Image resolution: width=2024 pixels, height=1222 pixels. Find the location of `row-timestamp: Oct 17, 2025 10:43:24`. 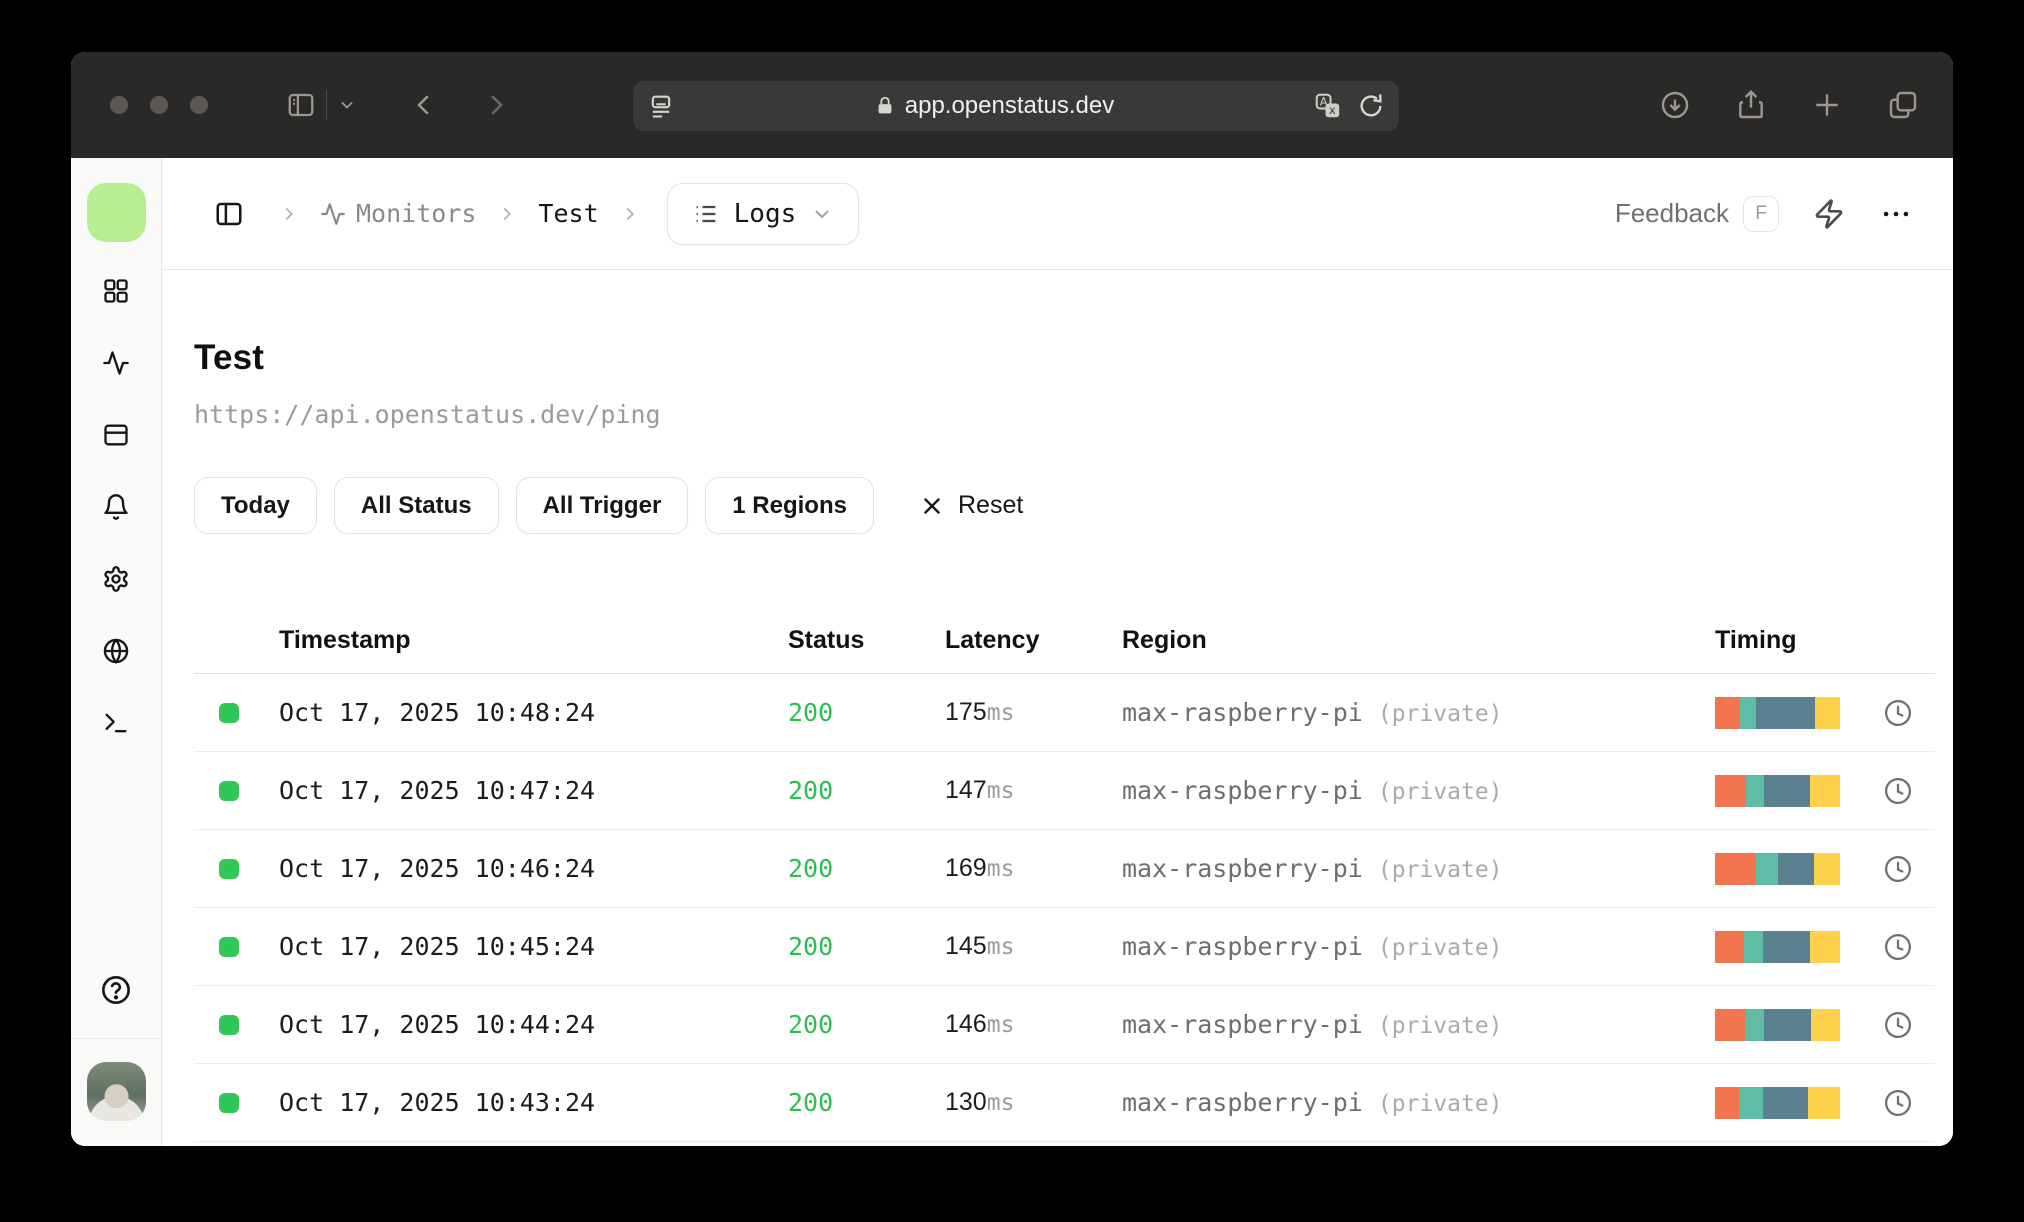

row-timestamp: Oct 17, 2025 10:43:24 is located at coordinates (437, 1102).